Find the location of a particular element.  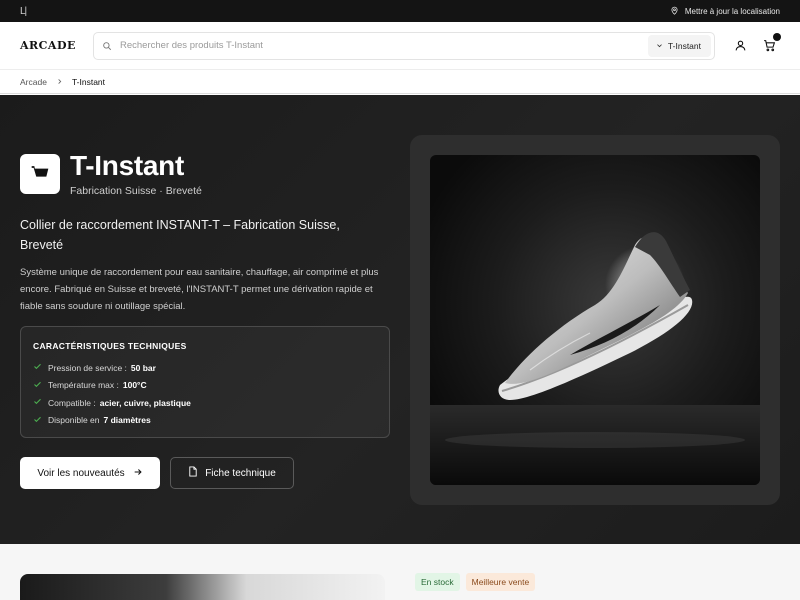

update-location-link: Mettre à jour la localisation is located at coordinates (725, 11).